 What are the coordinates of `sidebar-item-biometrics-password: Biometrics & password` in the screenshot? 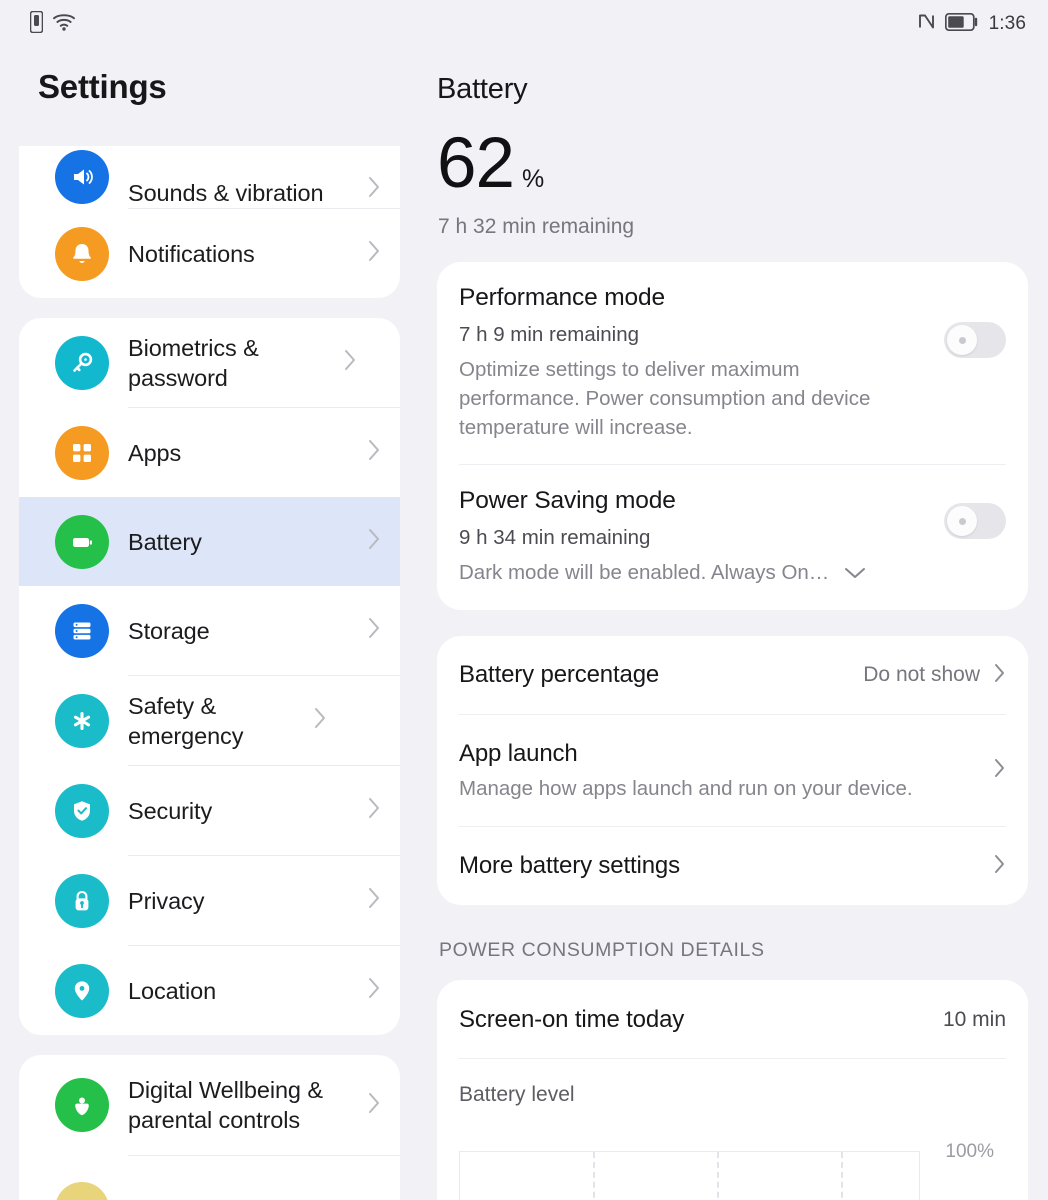 It's located at (209, 362).